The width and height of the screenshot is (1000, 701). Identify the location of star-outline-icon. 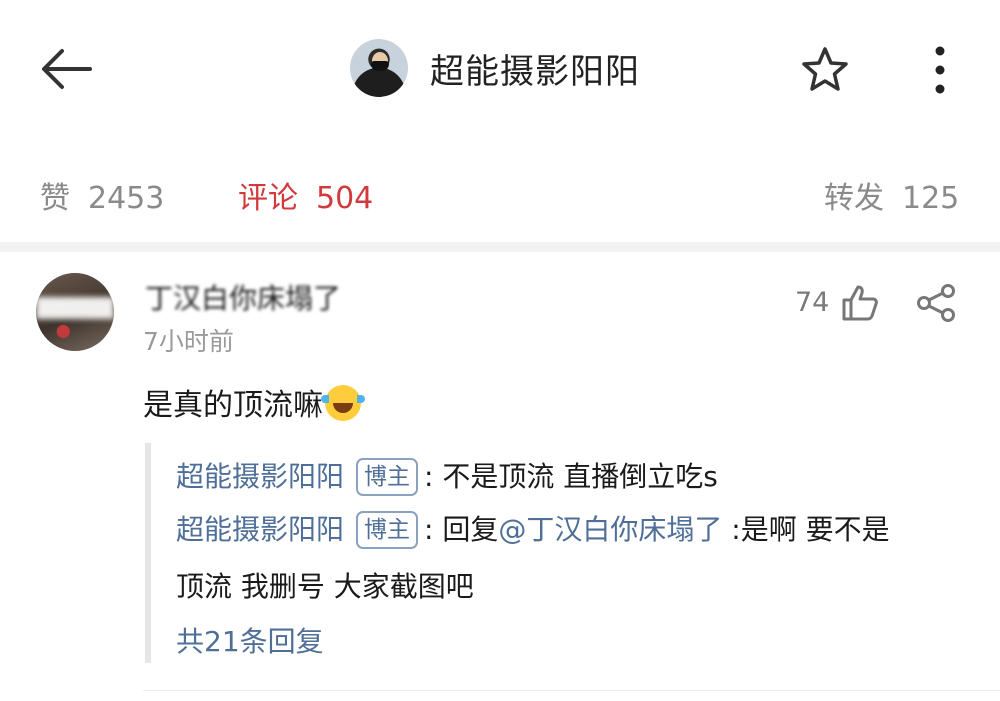
(825, 69).